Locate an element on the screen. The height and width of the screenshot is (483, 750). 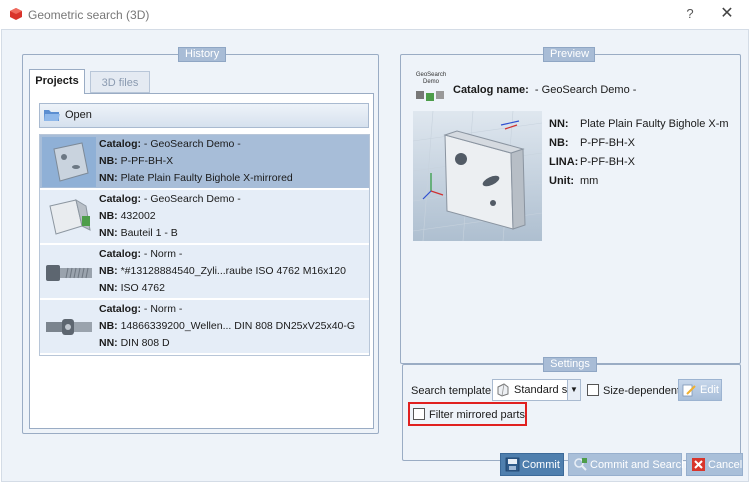
filter-mirrored-checkbox is located at coordinates (419, 414).